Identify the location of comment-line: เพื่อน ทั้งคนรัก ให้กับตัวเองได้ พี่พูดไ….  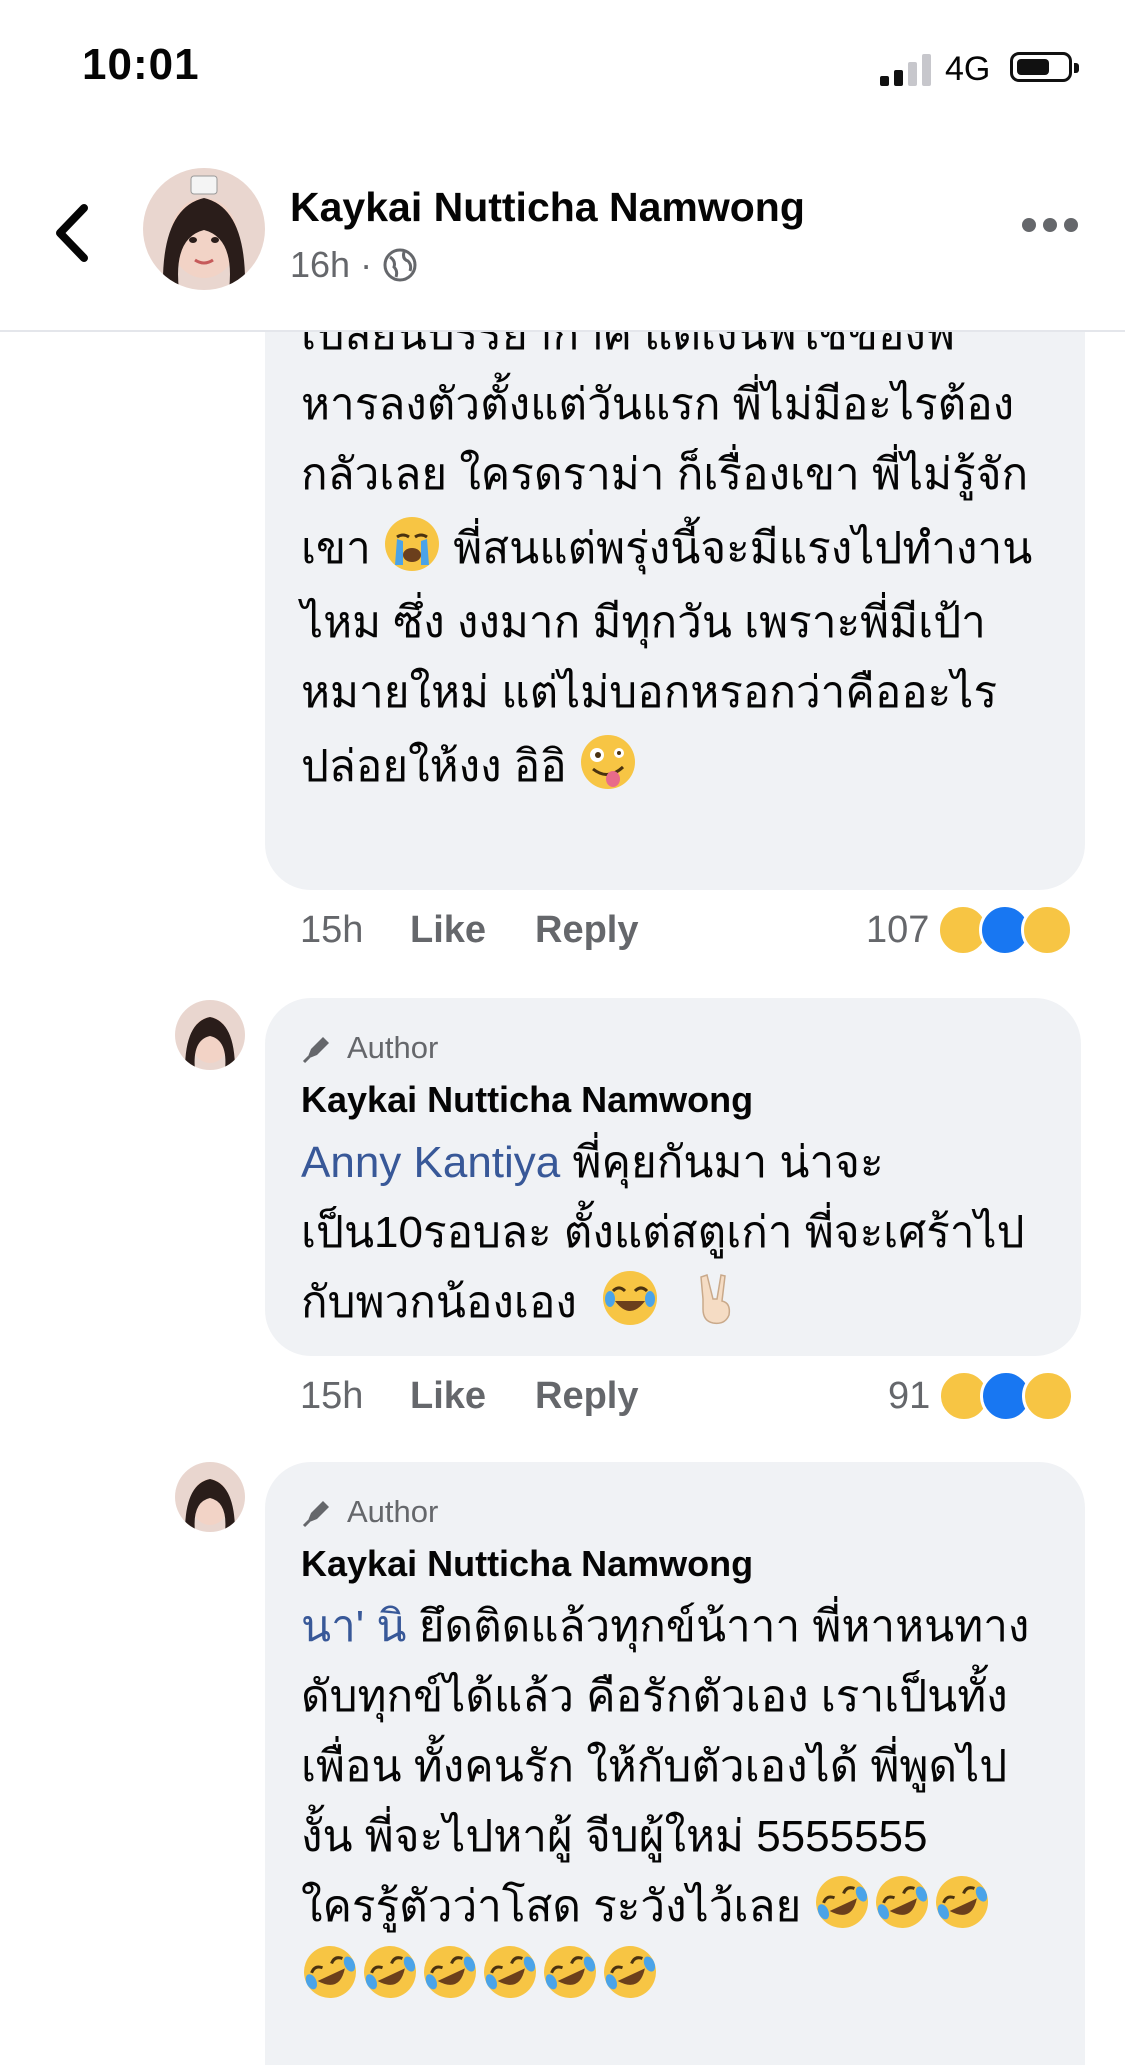
(654, 1766).